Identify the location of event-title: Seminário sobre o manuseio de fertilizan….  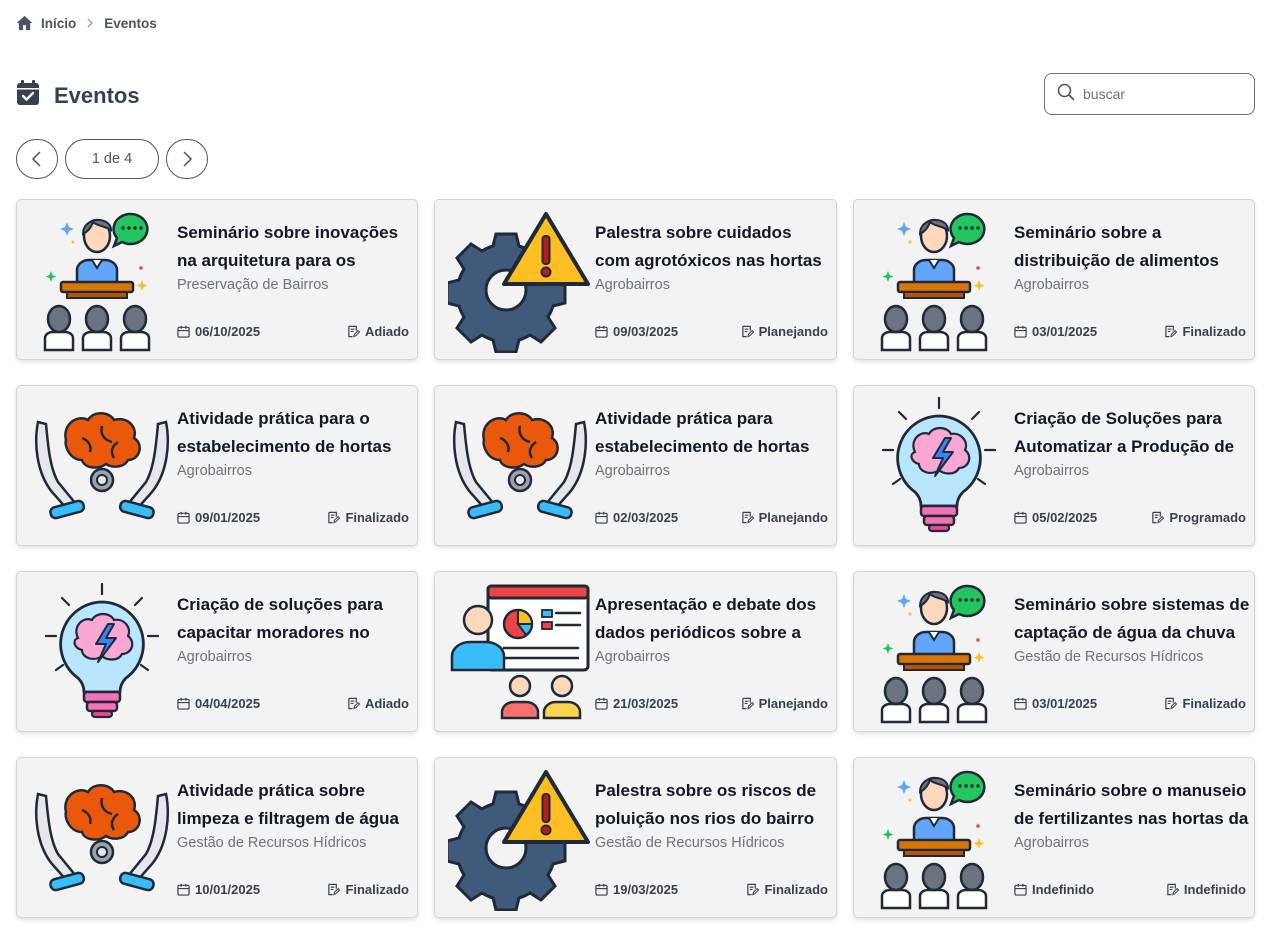
(1131, 804).